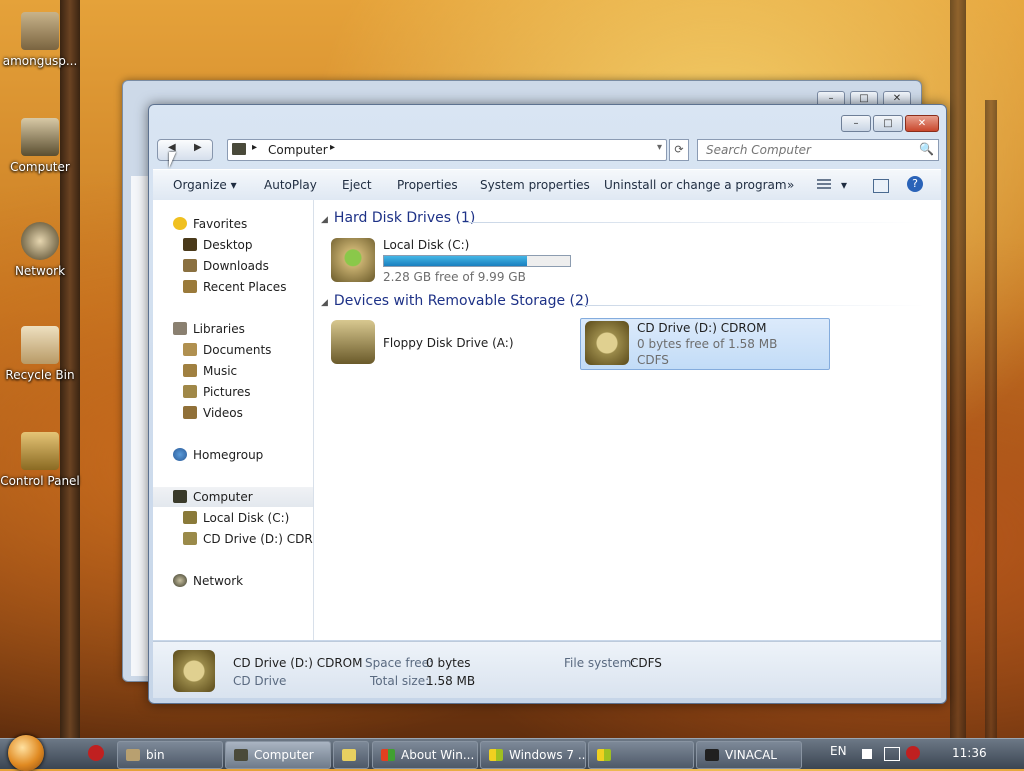 Image resolution: width=1024 pixels, height=771 pixels. What do you see at coordinates (198, 147) in the screenshot?
I see `forward-icon: ▶` at bounding box center [198, 147].